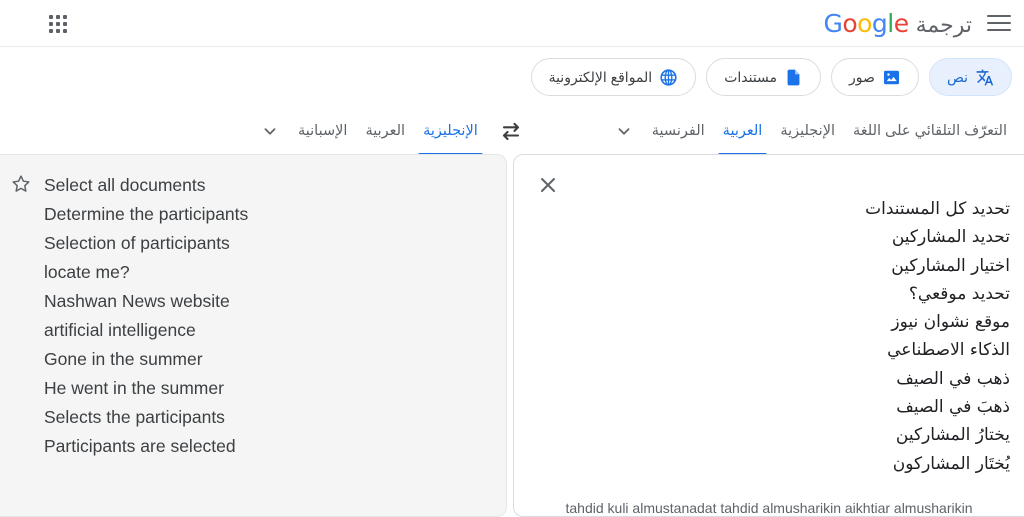  Describe the element at coordinates (952, 435) in the screenshot. I see `source-line: يختارُ المشاركين` at that location.